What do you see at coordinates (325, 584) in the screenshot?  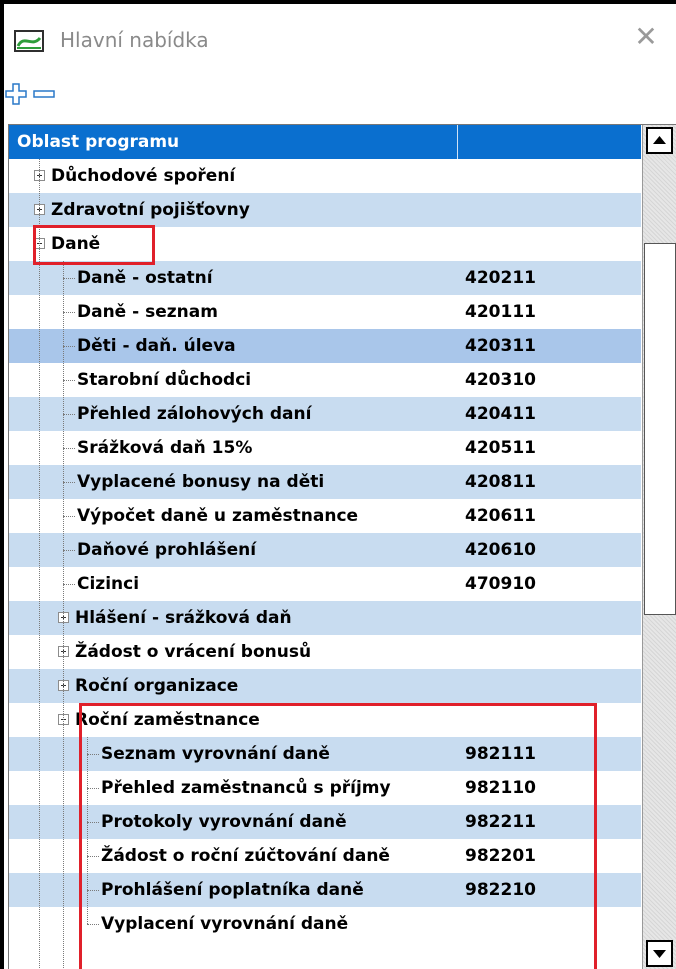 I see `tree-row: Cizinci 470910` at bounding box center [325, 584].